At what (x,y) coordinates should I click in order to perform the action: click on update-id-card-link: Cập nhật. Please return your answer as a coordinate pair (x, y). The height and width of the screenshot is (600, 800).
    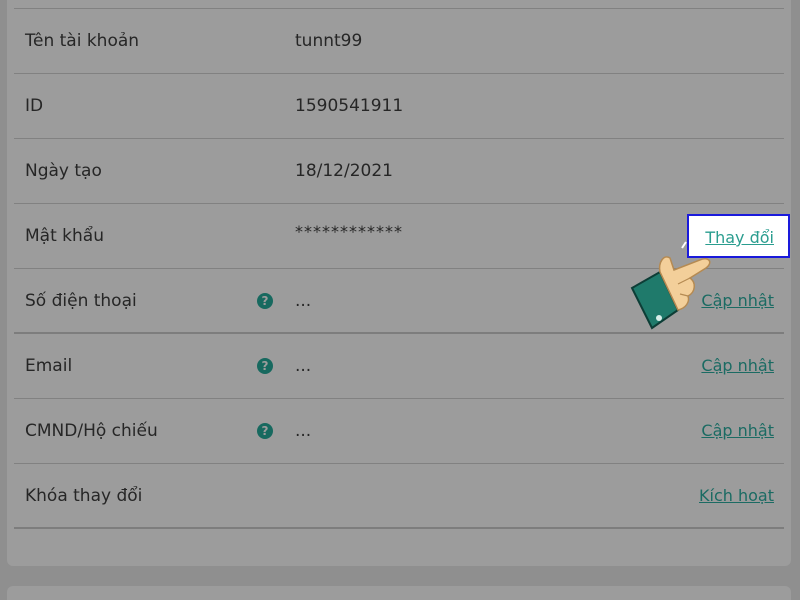
    Looking at the image, I should click on (737, 431).